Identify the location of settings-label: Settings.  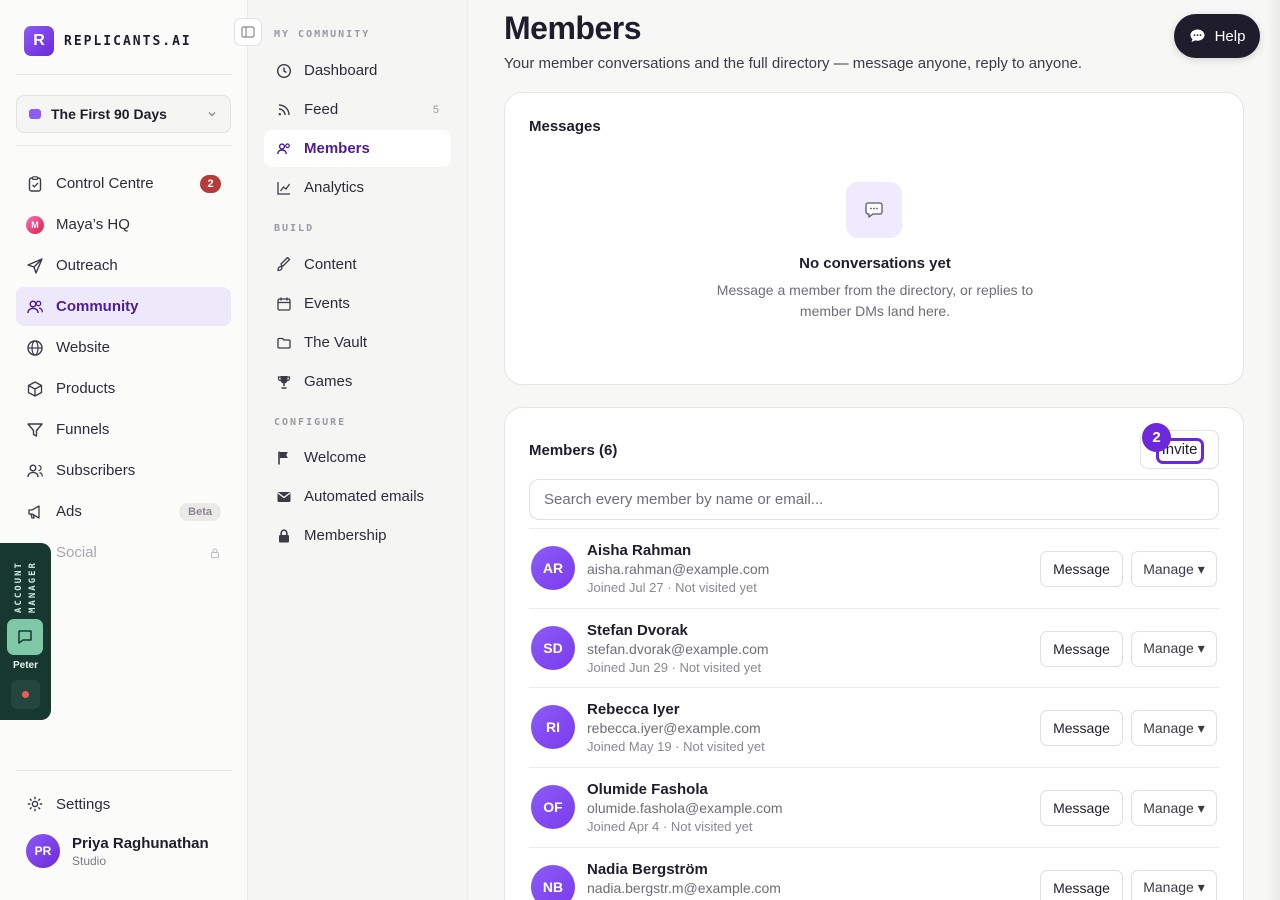
(83, 804).